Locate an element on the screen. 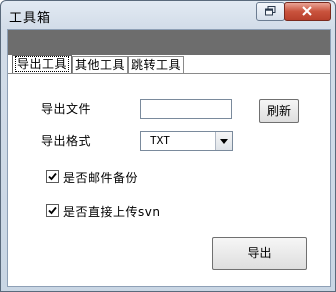 The height and width of the screenshot is (292, 336). format-dropdown-button is located at coordinates (223, 141).